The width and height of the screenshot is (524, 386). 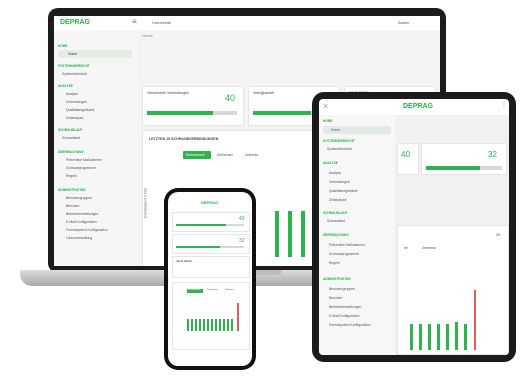 I want to click on page-title: Homeseite, so click(x=162, y=22).